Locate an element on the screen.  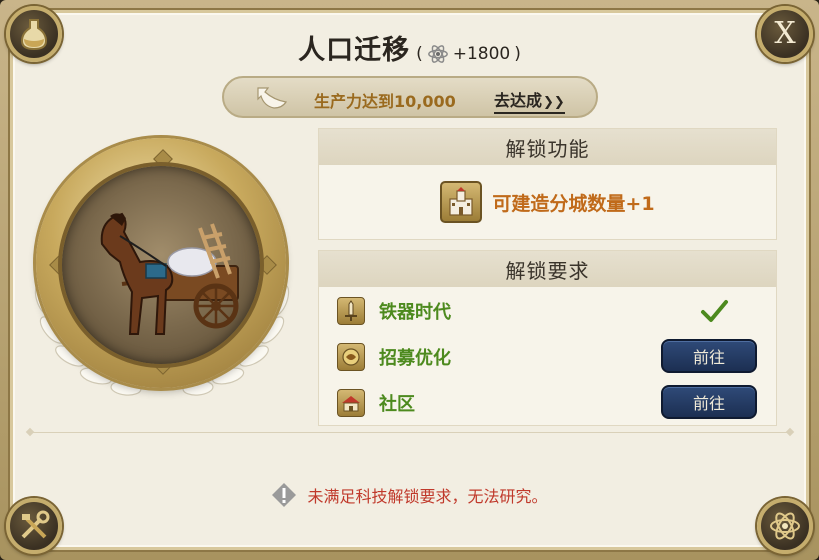
medallion-center is located at coordinates (161, 265).